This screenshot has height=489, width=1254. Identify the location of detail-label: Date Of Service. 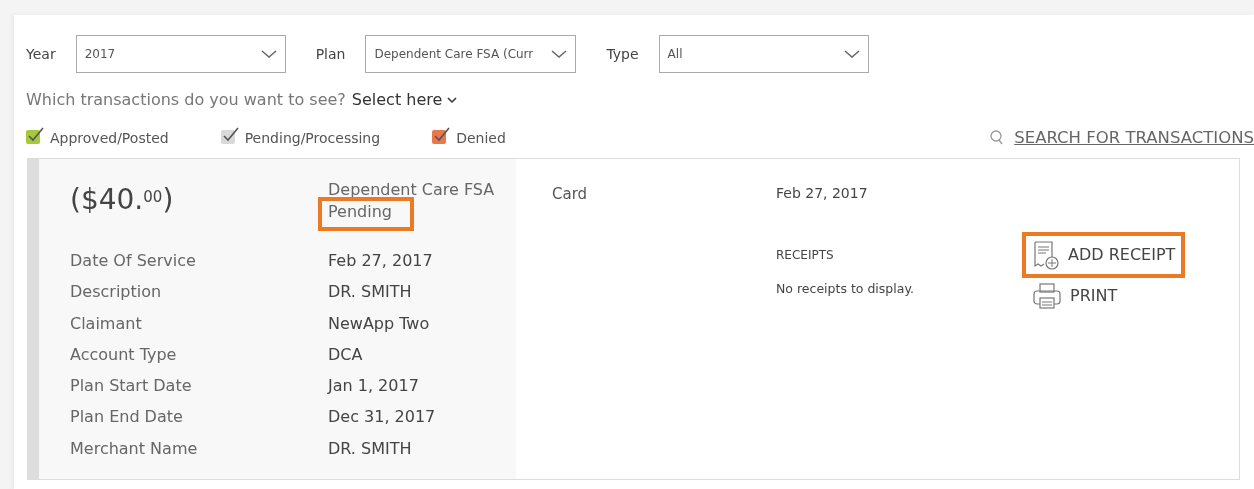
(133, 261).